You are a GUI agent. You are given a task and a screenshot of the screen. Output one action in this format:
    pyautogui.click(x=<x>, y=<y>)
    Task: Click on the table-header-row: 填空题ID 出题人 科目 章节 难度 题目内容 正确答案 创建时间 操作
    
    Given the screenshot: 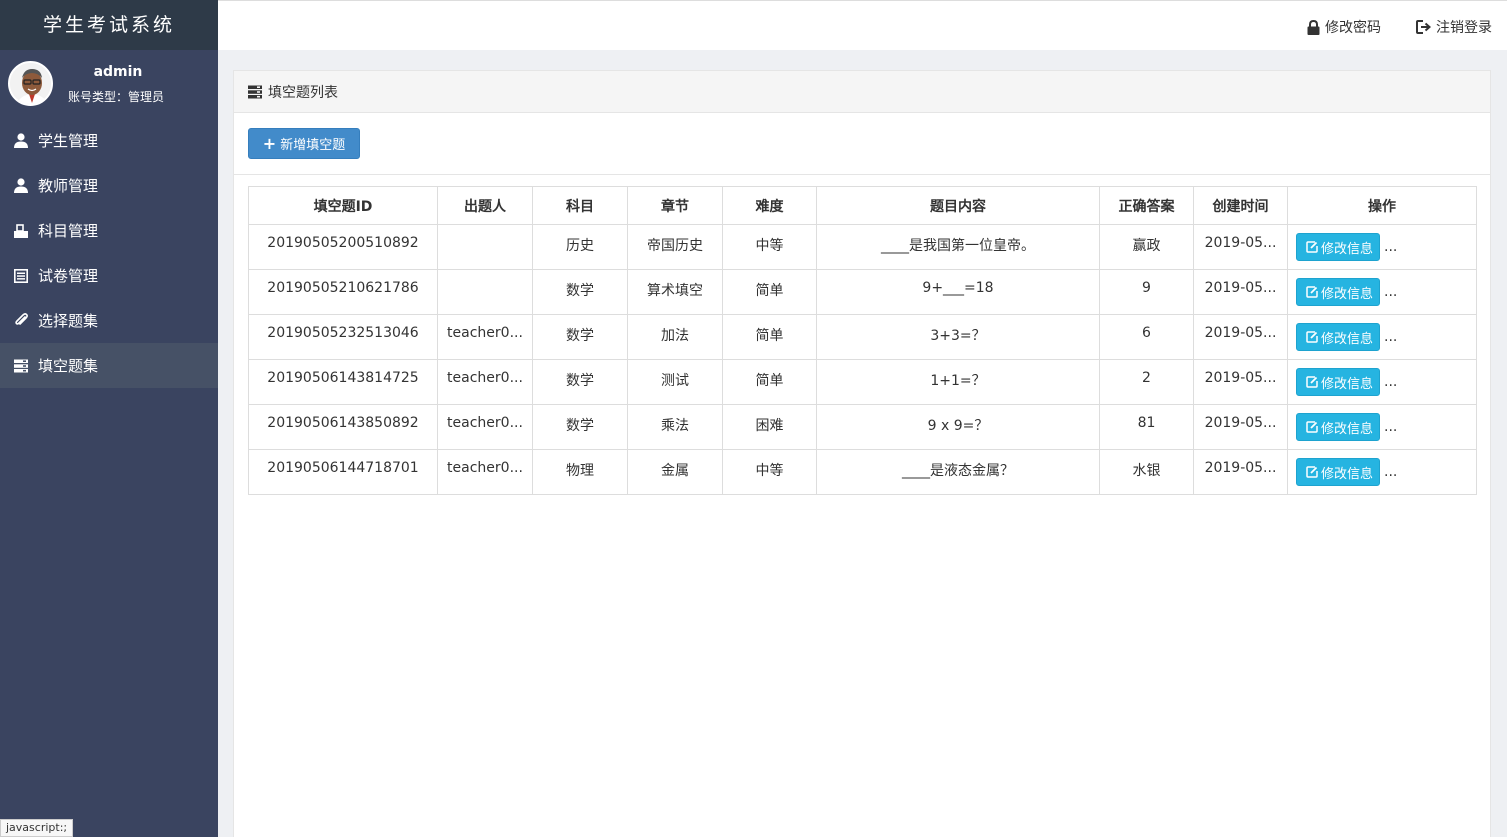 What is the action you would take?
    pyautogui.click(x=862, y=205)
    